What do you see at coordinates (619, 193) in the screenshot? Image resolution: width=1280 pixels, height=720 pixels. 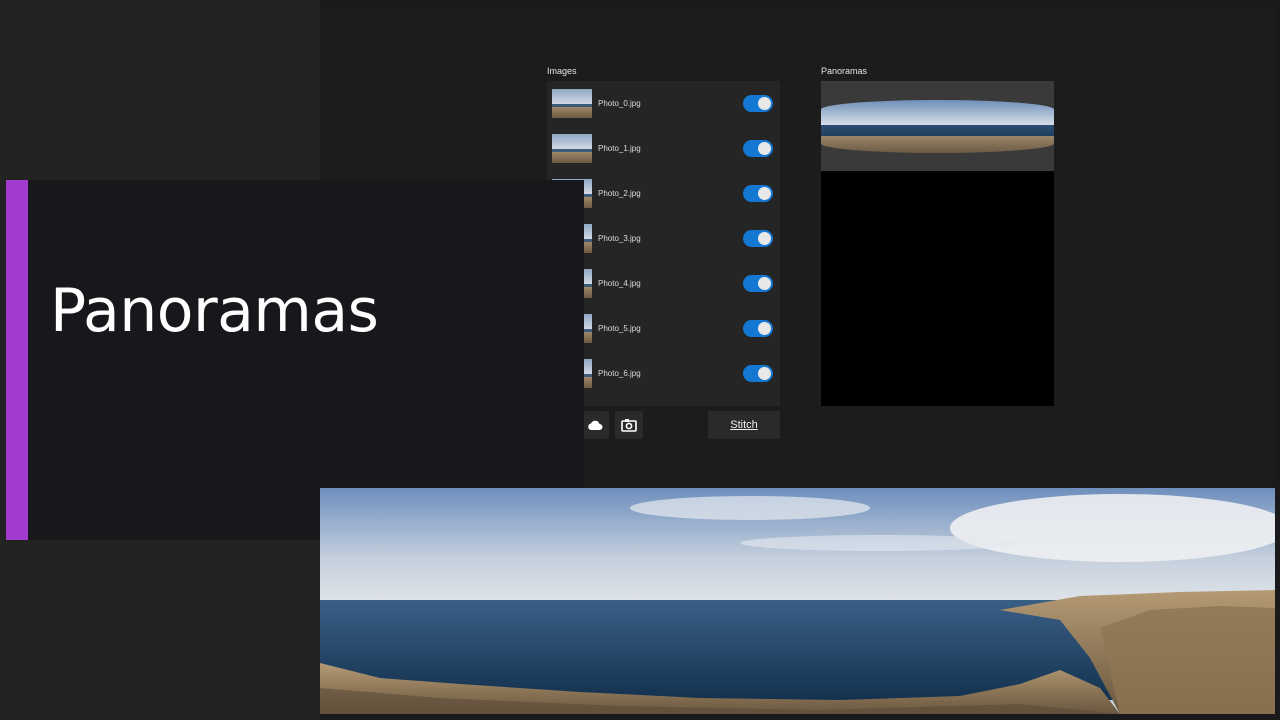 I see `photo-file-name: Photo_2.jpg` at bounding box center [619, 193].